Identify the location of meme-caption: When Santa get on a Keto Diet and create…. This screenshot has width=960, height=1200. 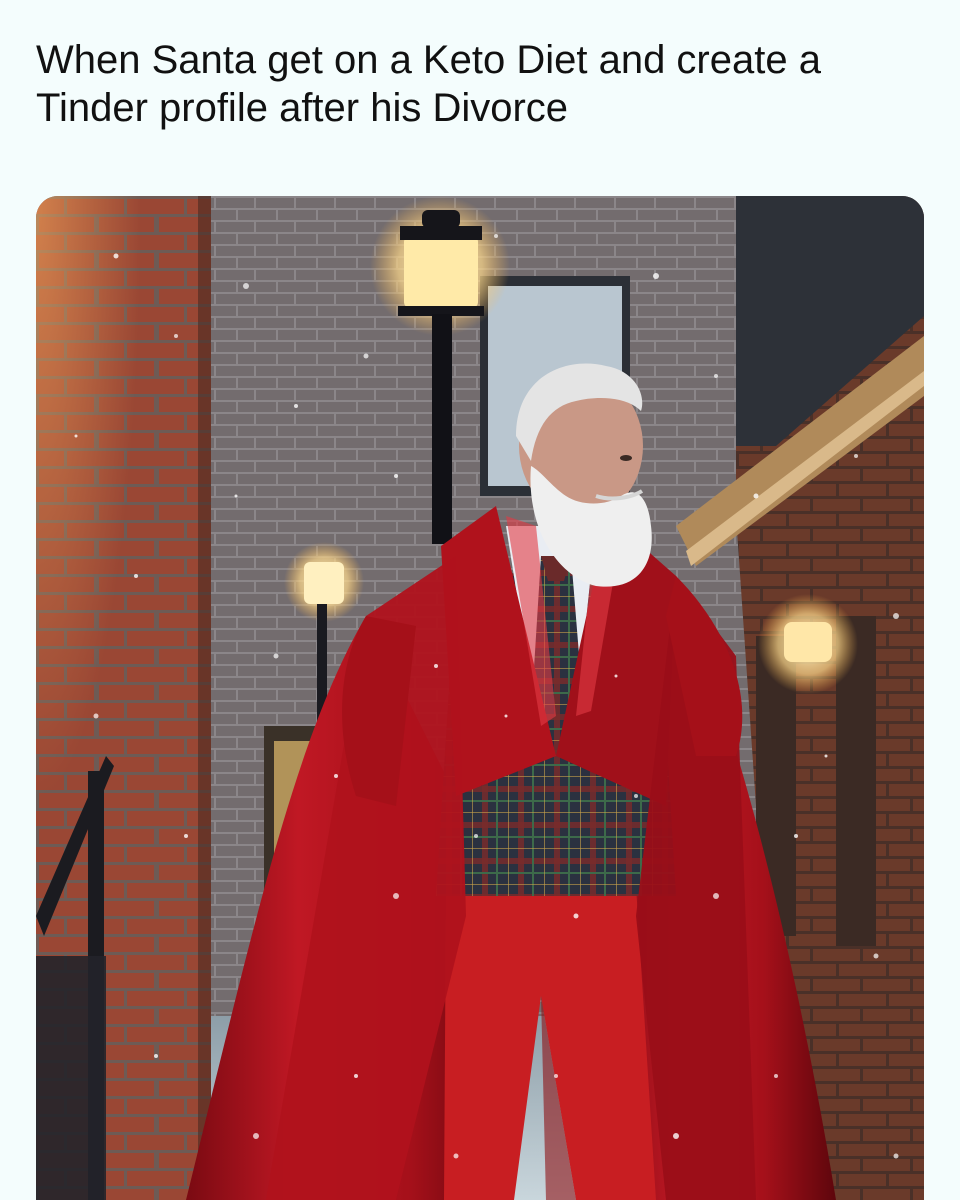
(428, 84).